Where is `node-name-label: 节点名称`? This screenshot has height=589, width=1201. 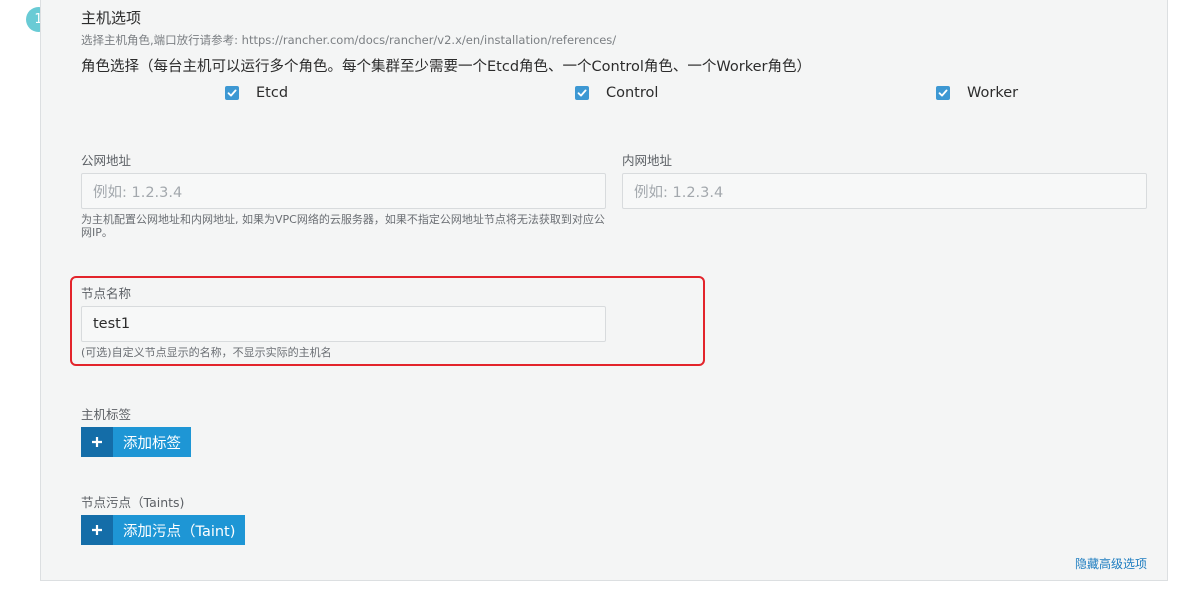 node-name-label: 节点名称 is located at coordinates (106, 293).